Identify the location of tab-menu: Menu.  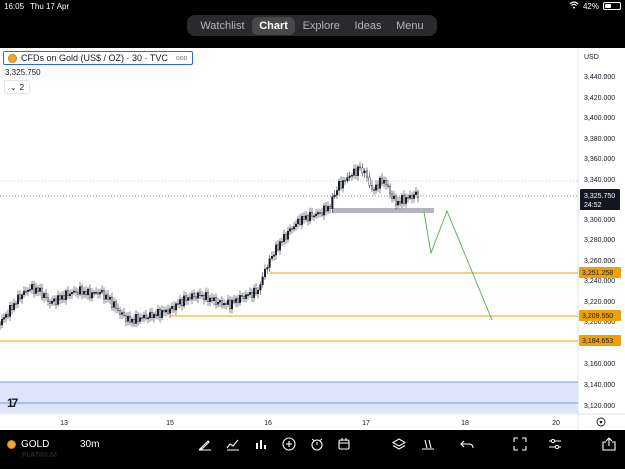
(410, 26).